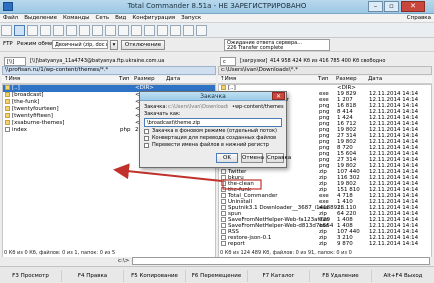 This screenshot has height=283, width=434. Describe the element at coordinates (162, 114) in the screenshot. I see `saveas-label: Закачать как:` at that location.